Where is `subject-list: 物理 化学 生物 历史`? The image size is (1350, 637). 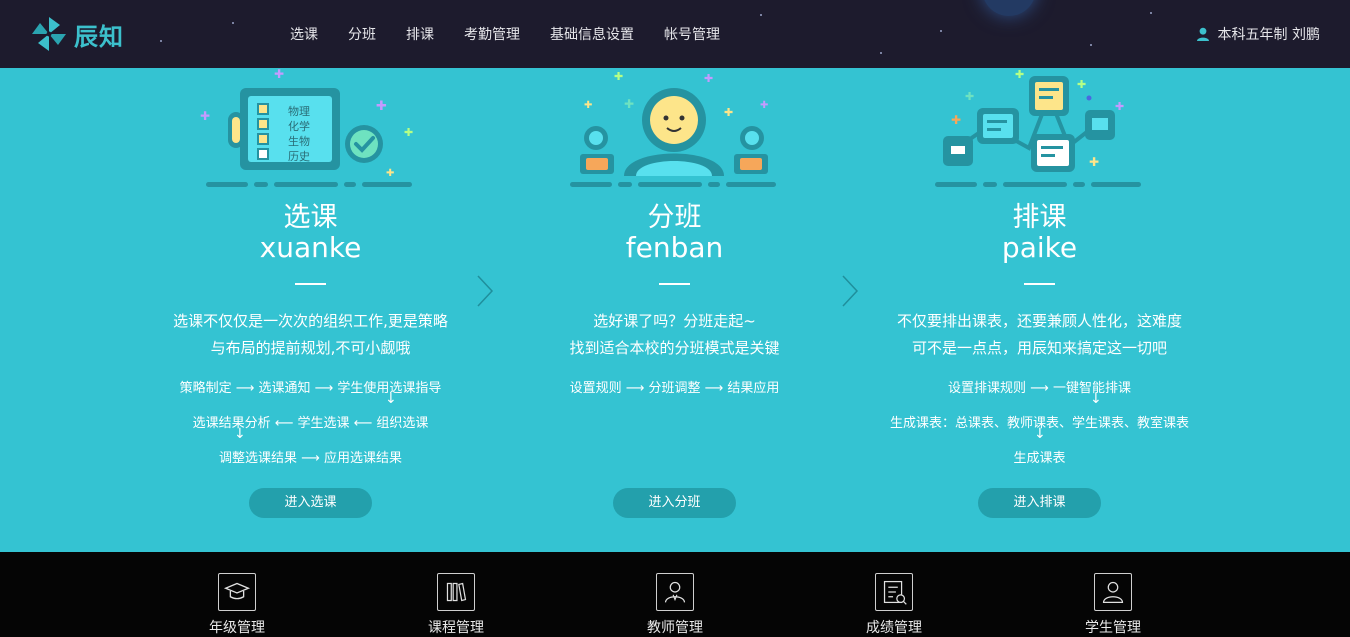
subject-list: 物理 化学 生物 历史 is located at coordinates (308, 133).